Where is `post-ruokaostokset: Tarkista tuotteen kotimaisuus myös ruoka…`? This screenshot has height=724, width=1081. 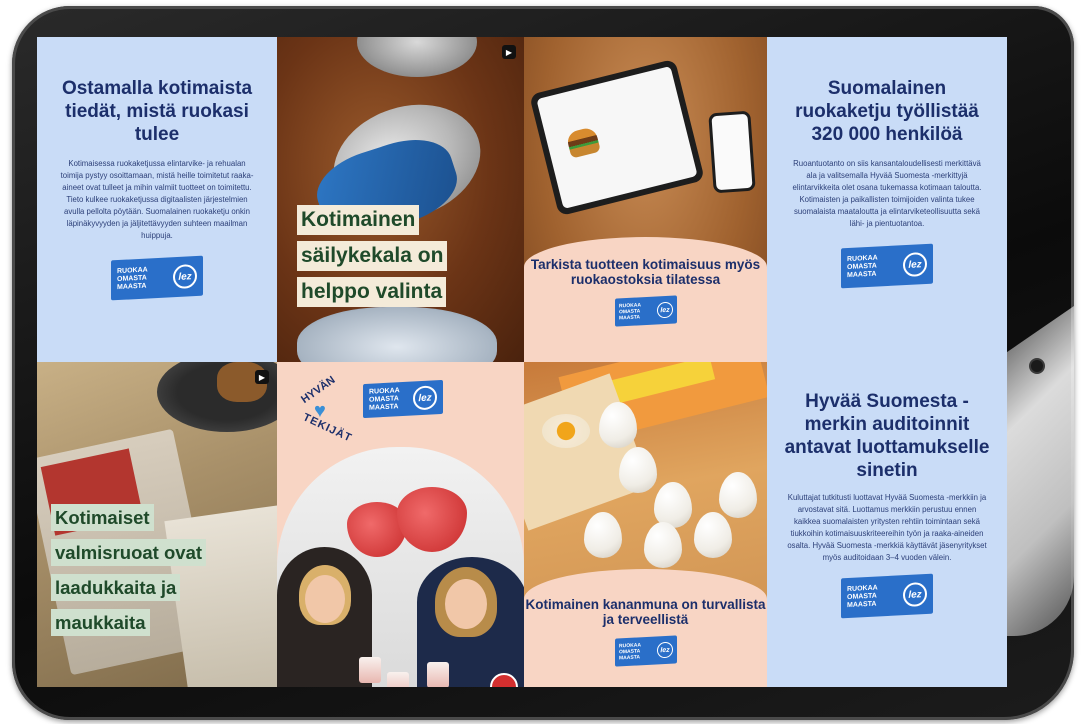 post-ruokaostokset: Tarkista tuotteen kotimaisuus myös ruoka… is located at coordinates (645, 199).